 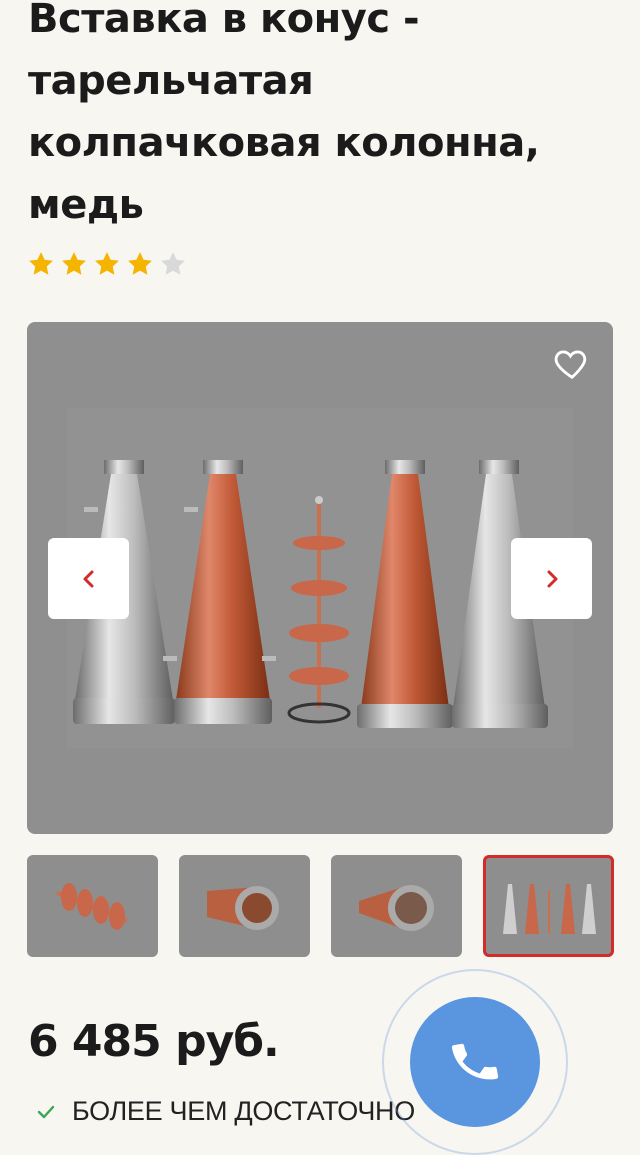 I want to click on product-price: 6 485 руб., so click(x=154, y=1041).